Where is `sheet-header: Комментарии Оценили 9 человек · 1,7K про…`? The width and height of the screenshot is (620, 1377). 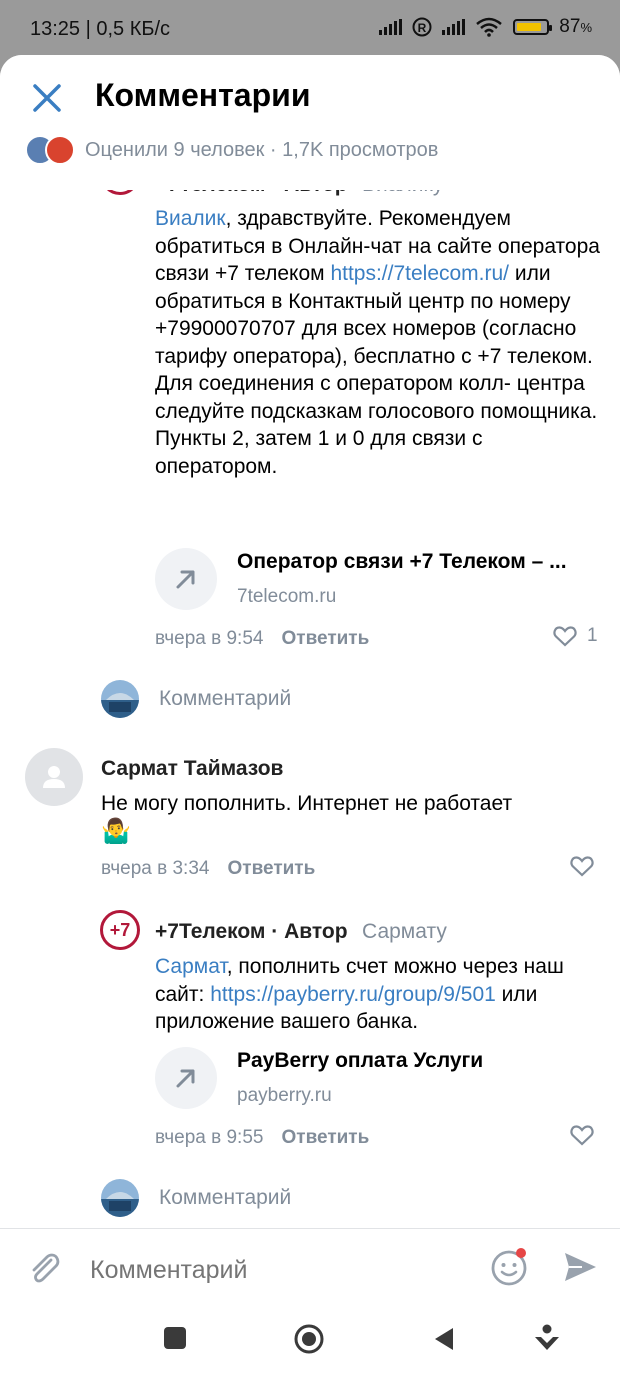 sheet-header: Комментарии Оценили 9 человек · 1,7K про… is located at coordinates (310, 122).